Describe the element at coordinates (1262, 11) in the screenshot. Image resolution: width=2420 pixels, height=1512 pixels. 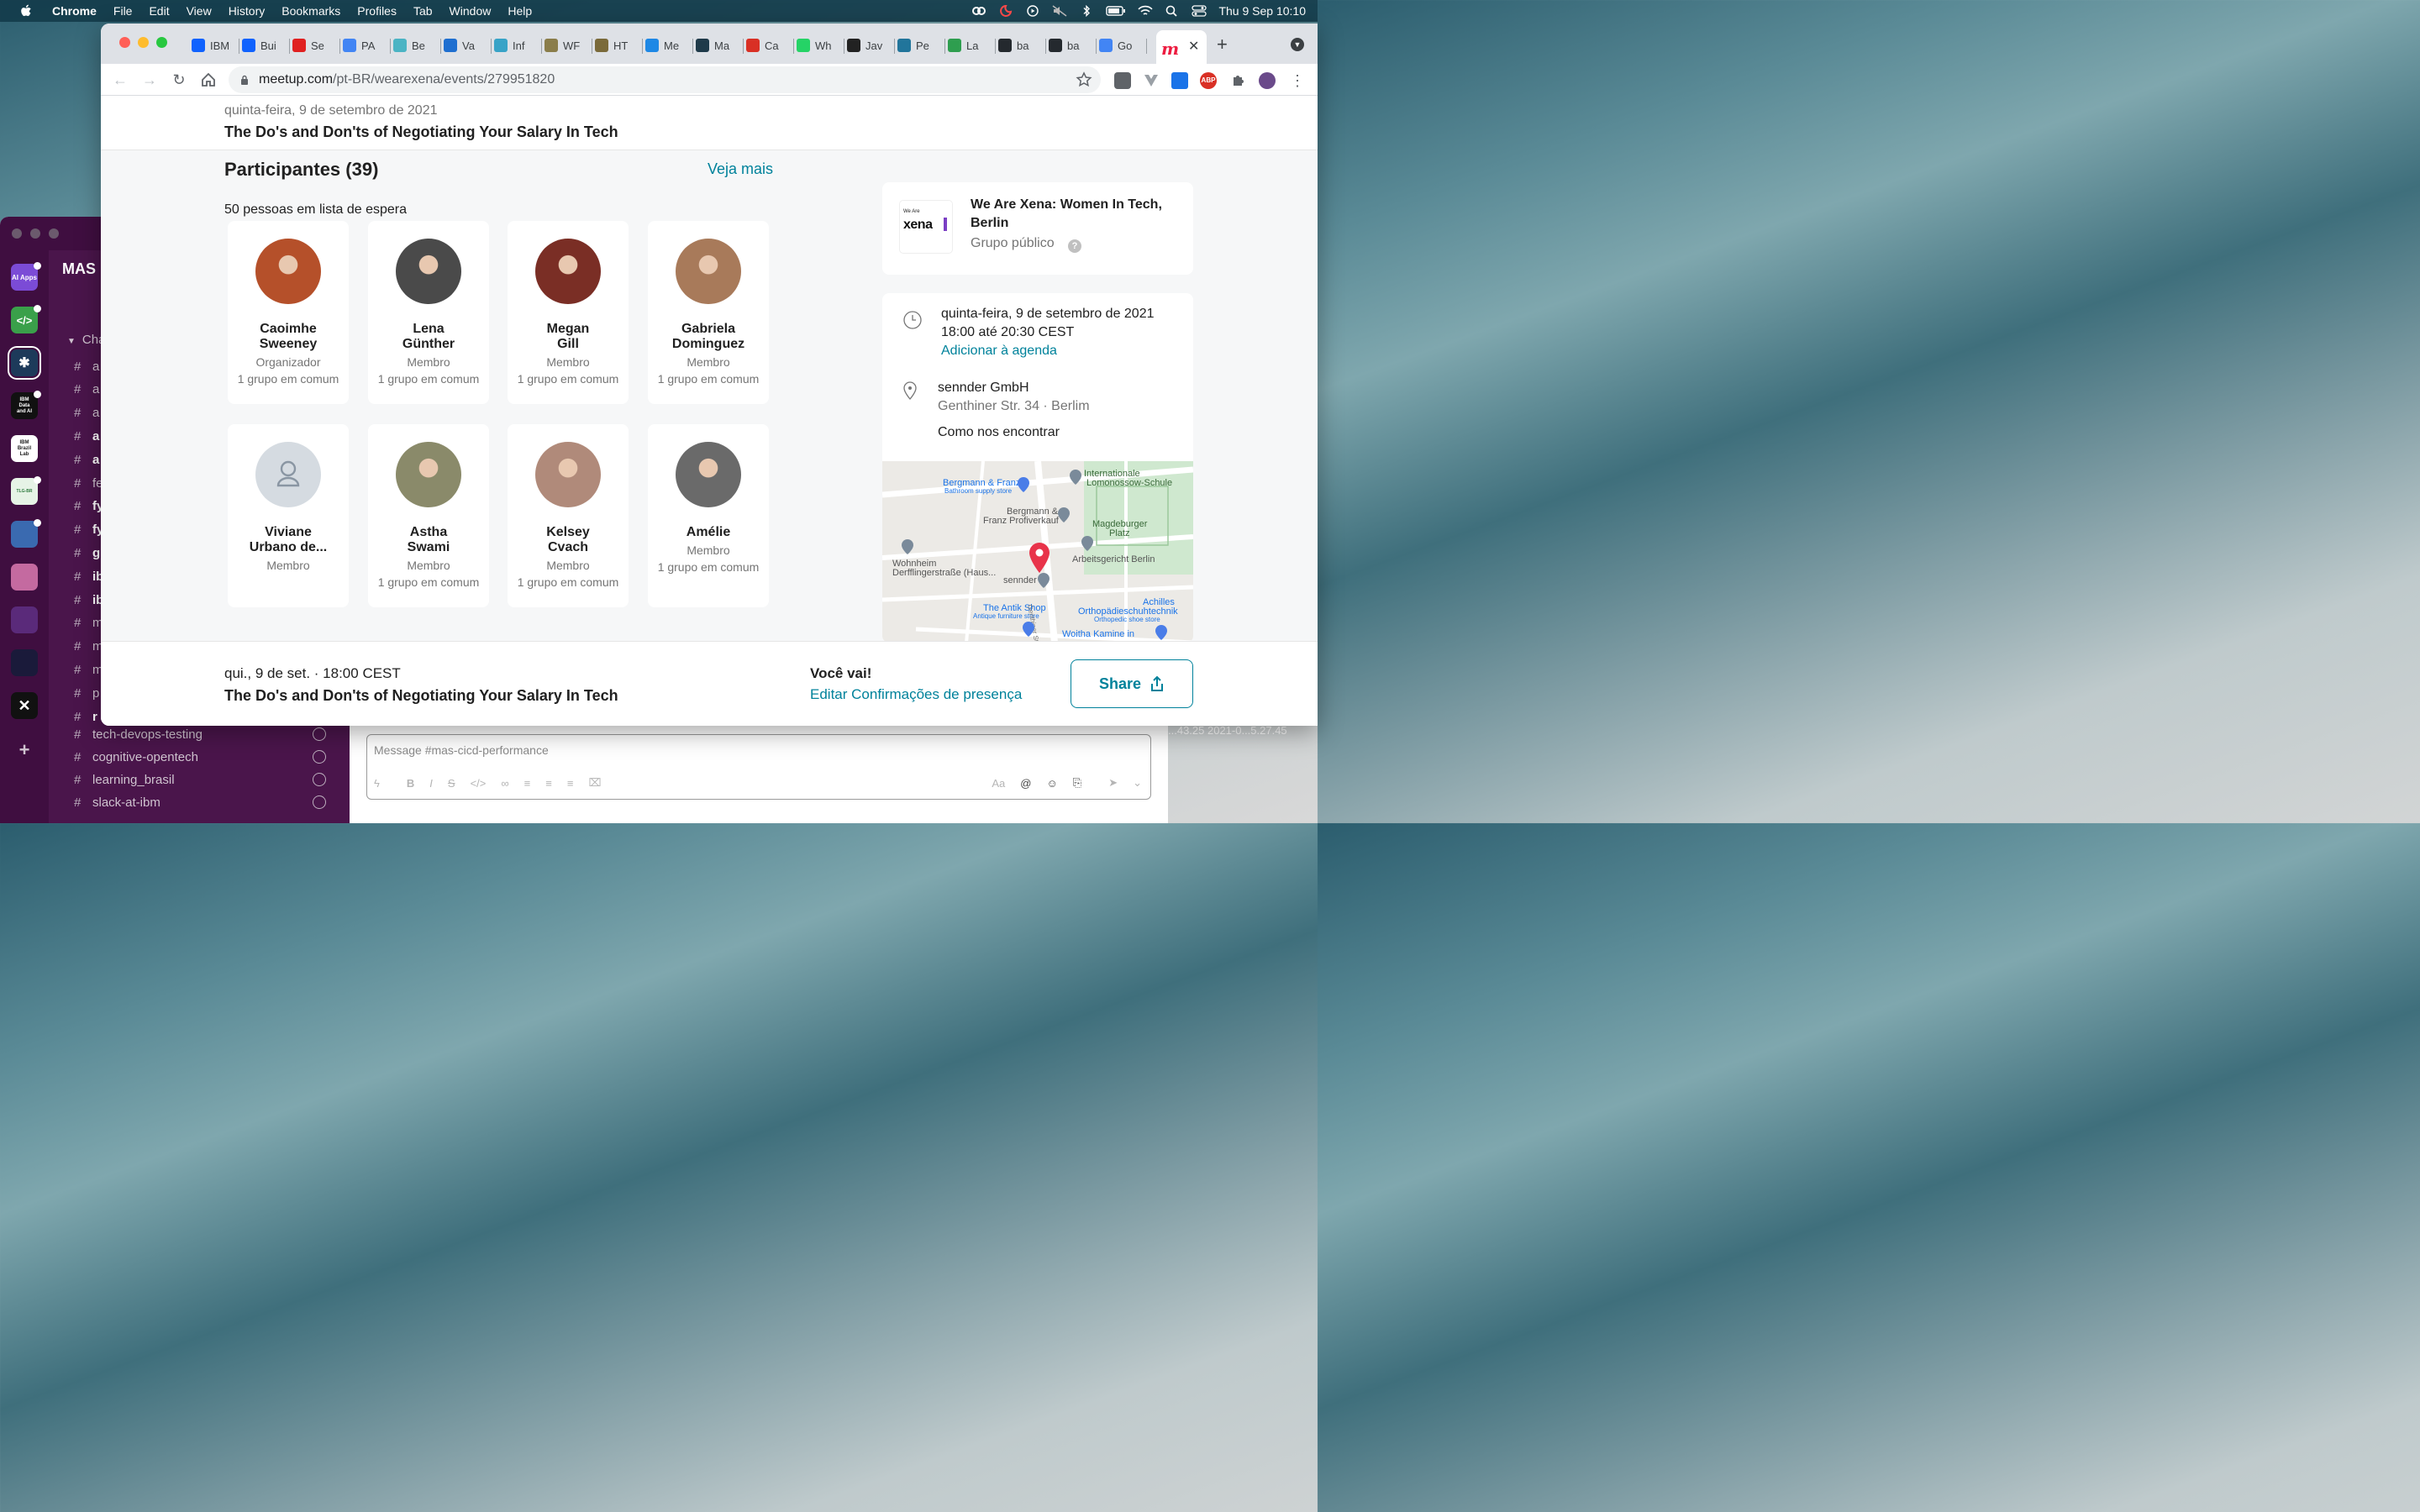
I see `menu-clock: Thu 9 Sep 10:10` at that location.